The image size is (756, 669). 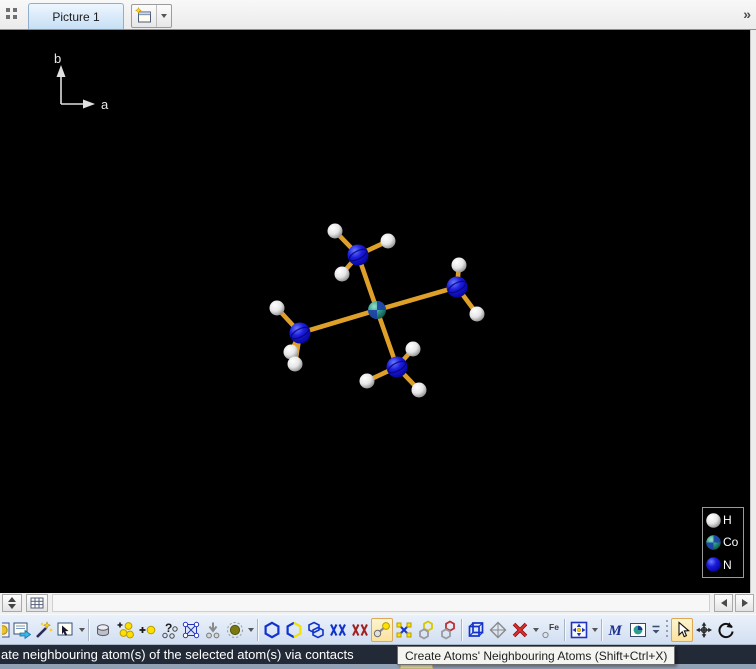 I want to click on magic-wand-button, so click(x=44, y=630).